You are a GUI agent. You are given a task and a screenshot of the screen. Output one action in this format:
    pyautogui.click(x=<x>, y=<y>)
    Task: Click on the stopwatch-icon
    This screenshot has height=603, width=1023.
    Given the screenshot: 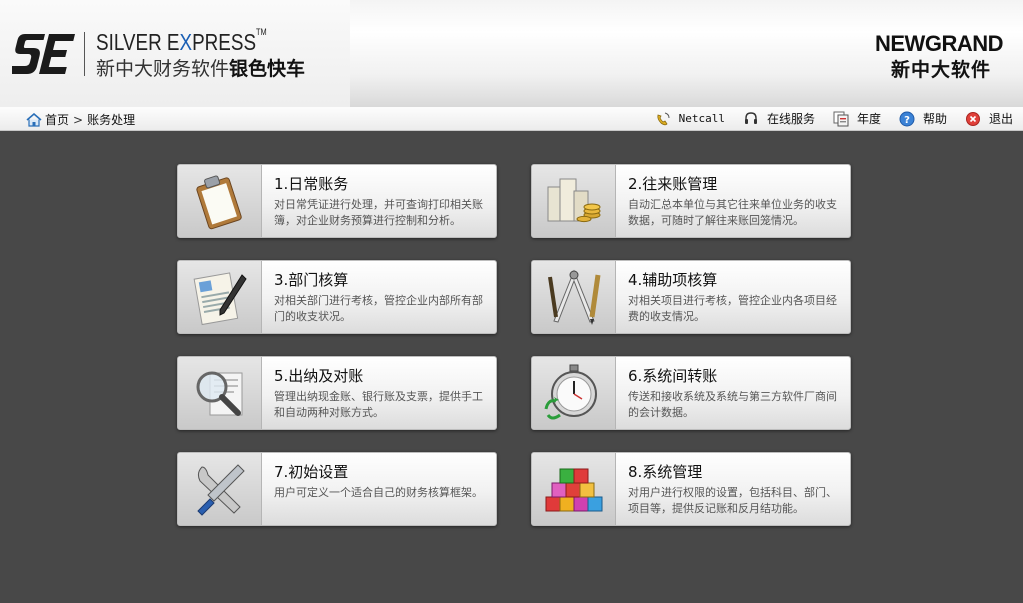 What is the action you would take?
    pyautogui.click(x=570, y=392)
    